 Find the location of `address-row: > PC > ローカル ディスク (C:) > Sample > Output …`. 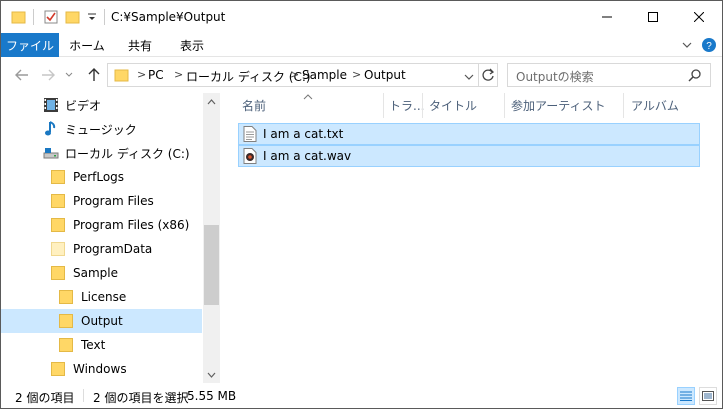

address-row: > PC > ローカル ディスク (C:) > Sample > Output … is located at coordinates (361, 75).